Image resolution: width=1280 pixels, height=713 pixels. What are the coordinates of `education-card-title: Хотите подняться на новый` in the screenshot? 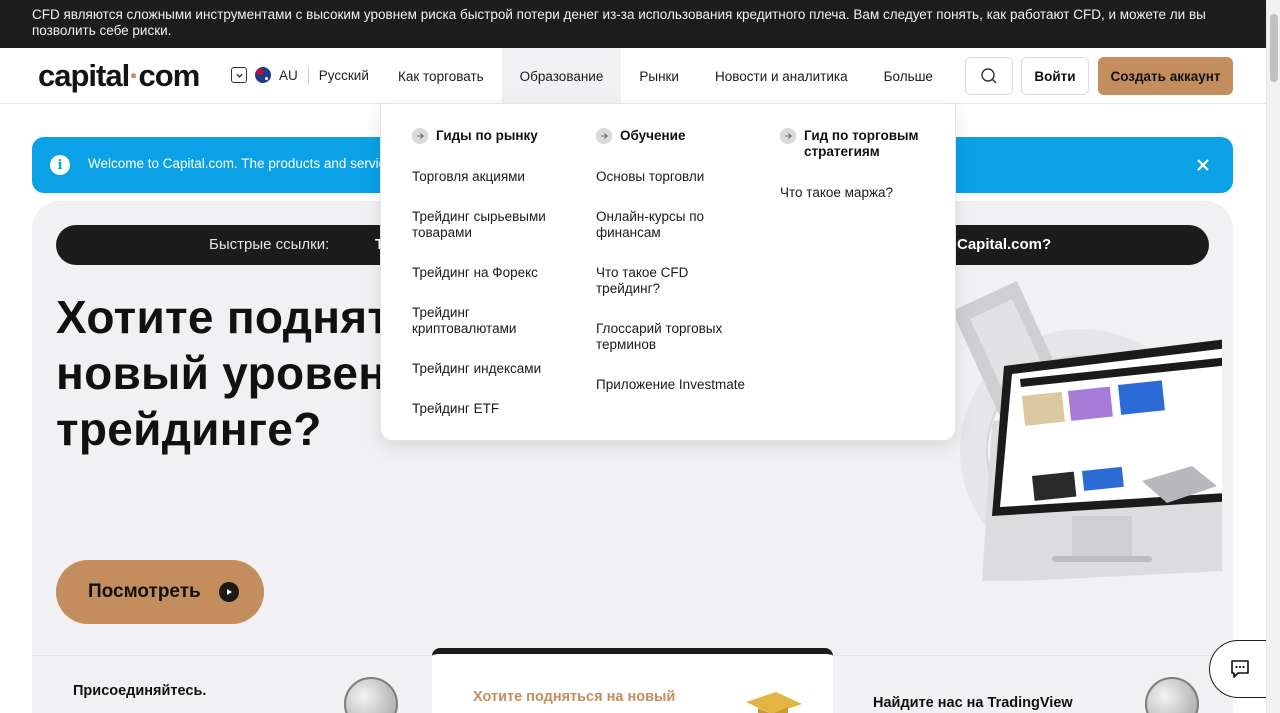 It's located at (574, 697).